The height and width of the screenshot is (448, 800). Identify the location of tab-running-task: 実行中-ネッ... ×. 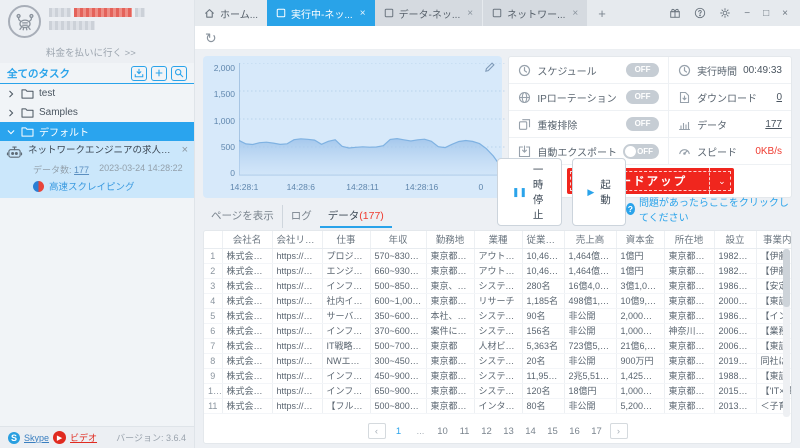
(321, 13).